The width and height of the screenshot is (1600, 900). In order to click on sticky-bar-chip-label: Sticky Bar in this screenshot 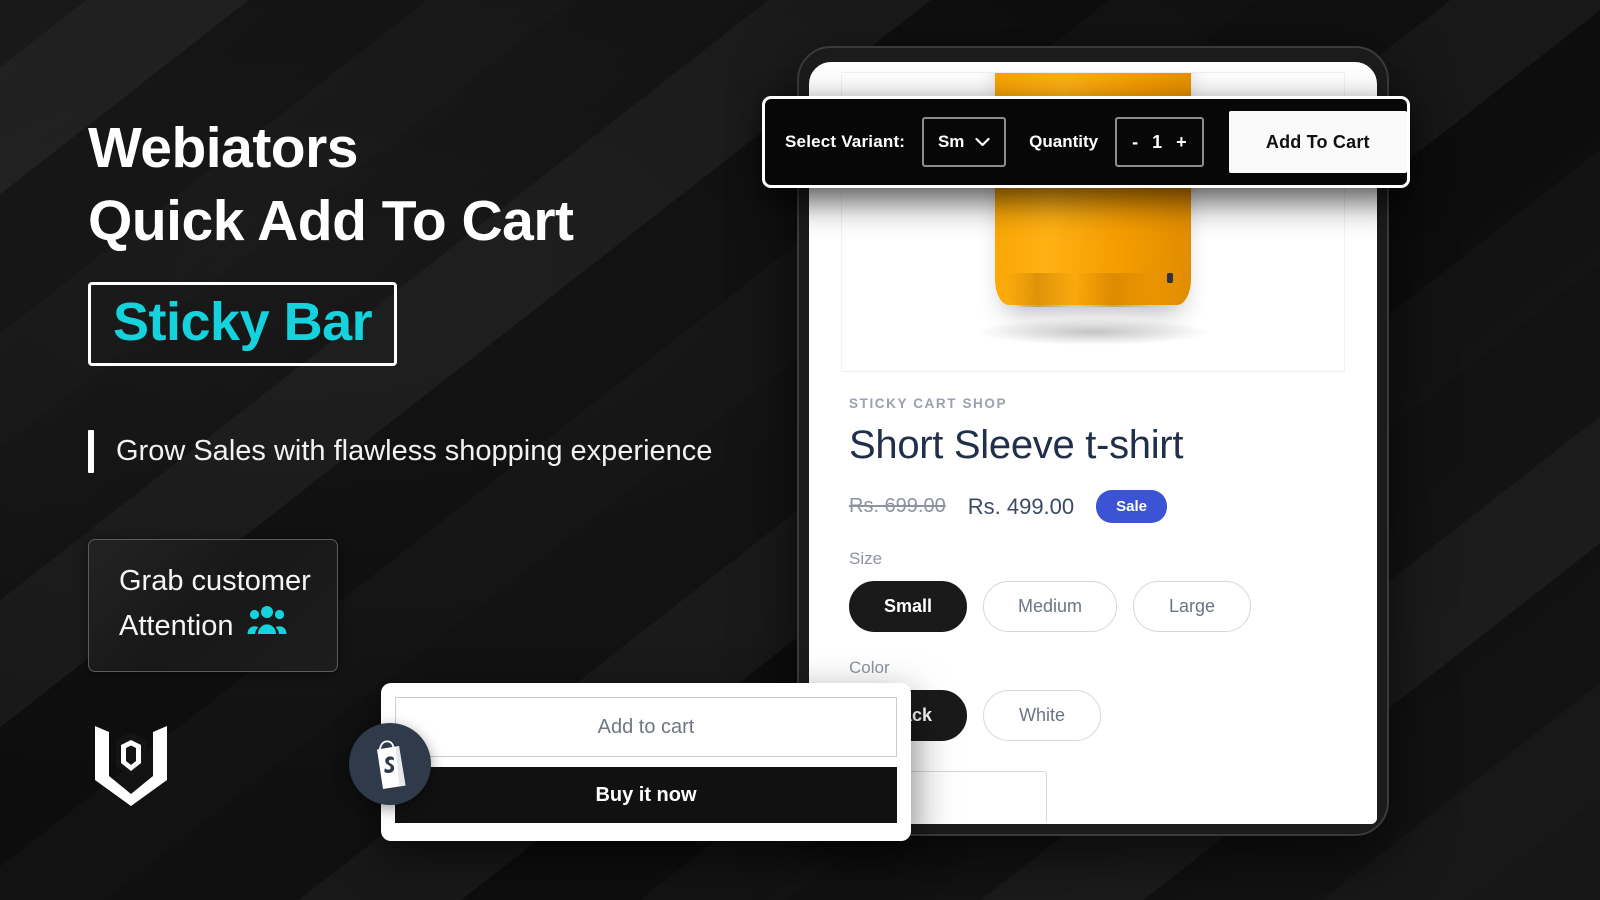, I will do `click(243, 321)`.